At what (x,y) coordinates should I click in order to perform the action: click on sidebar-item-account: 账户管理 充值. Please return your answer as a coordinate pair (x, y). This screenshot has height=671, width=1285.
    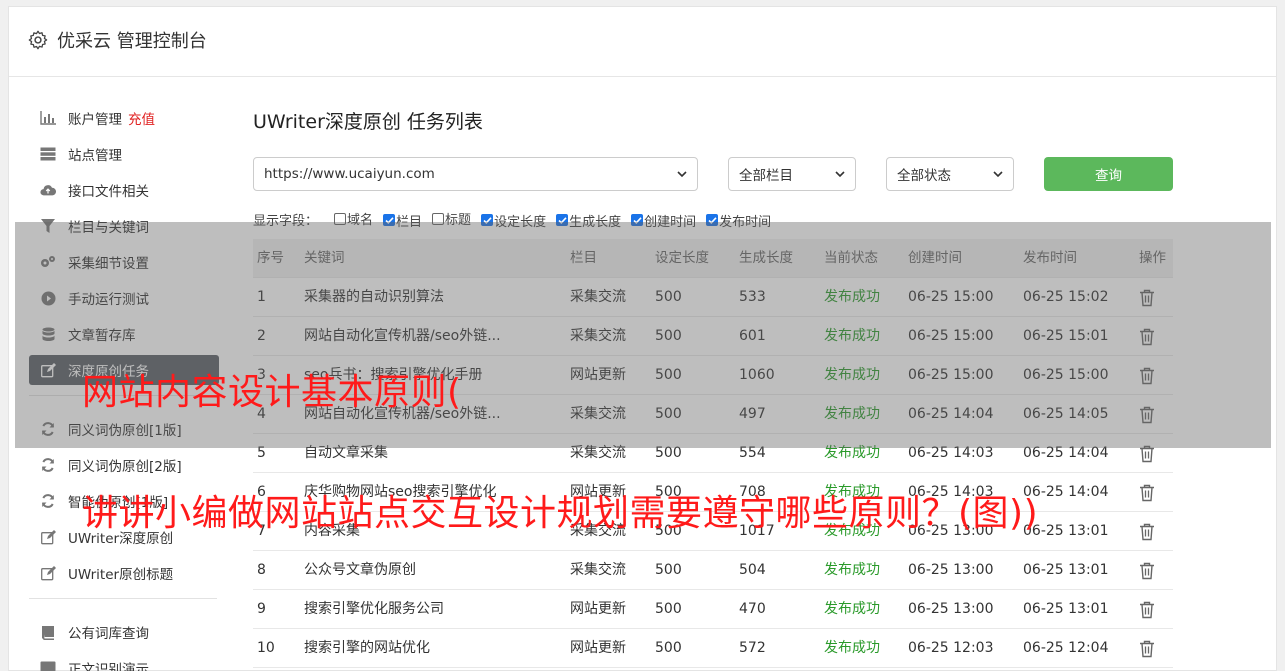
    Looking at the image, I should click on (124, 118).